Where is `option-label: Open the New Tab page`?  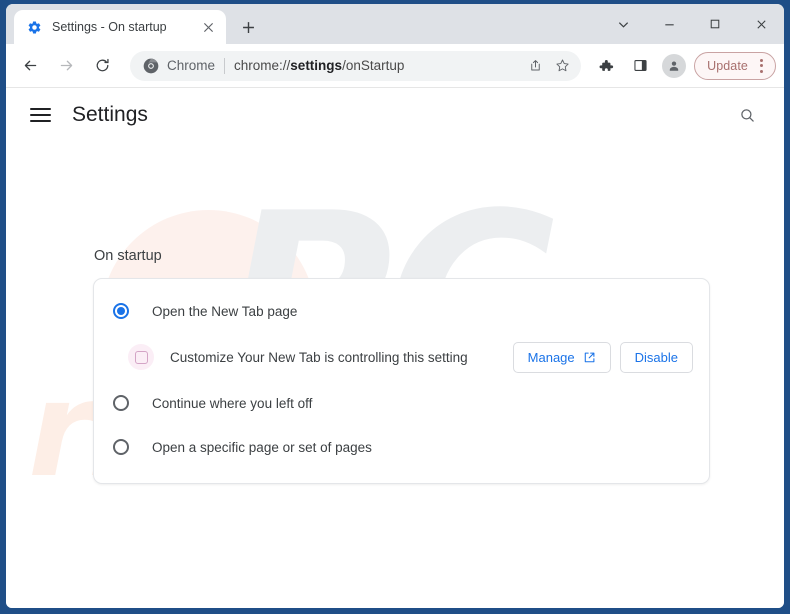 option-label: Open the New Tab page is located at coordinates (225, 311).